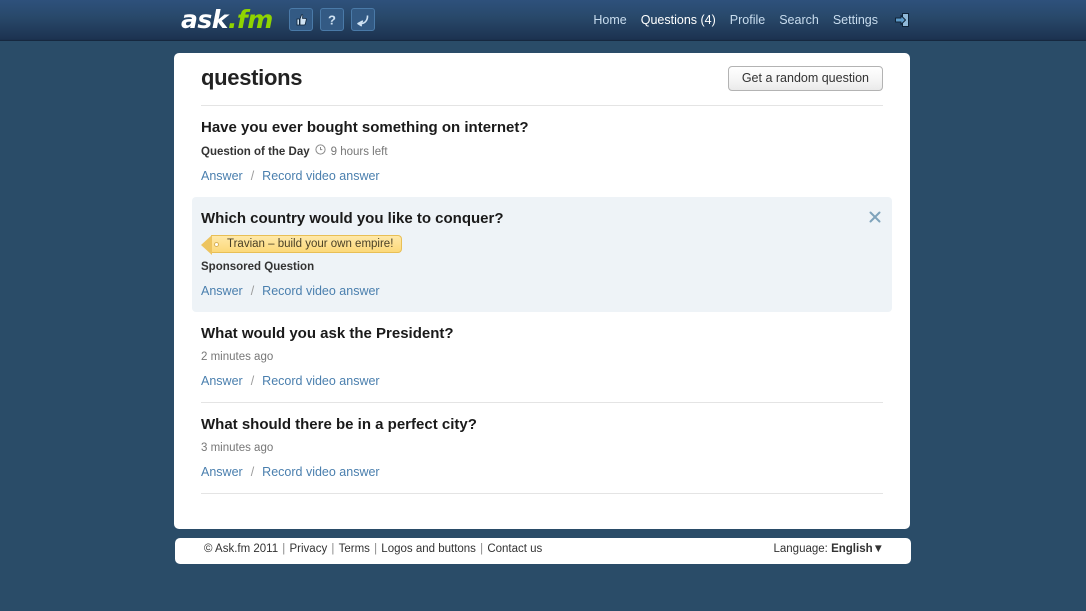  Describe the element at coordinates (339, 424) in the screenshot. I see `question-text: What should there be in a perfect city?` at that location.